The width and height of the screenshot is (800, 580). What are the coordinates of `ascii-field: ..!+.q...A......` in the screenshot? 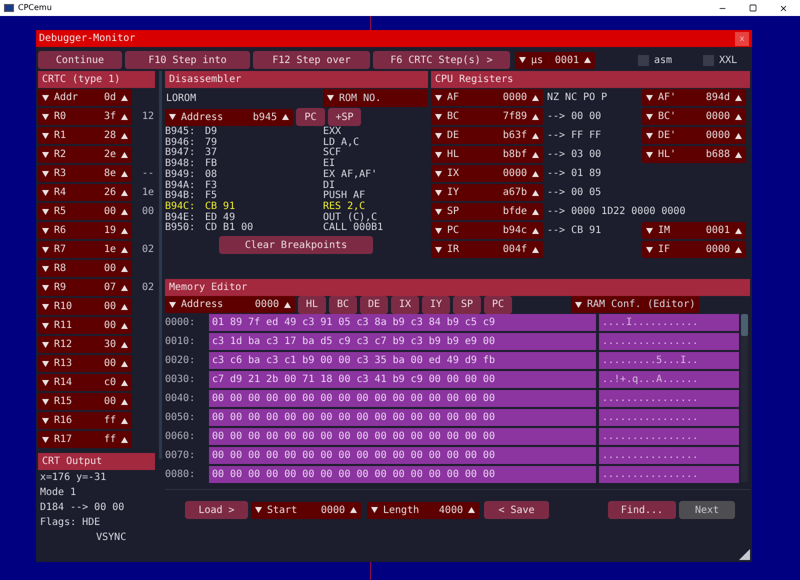 It's located at (669, 379).